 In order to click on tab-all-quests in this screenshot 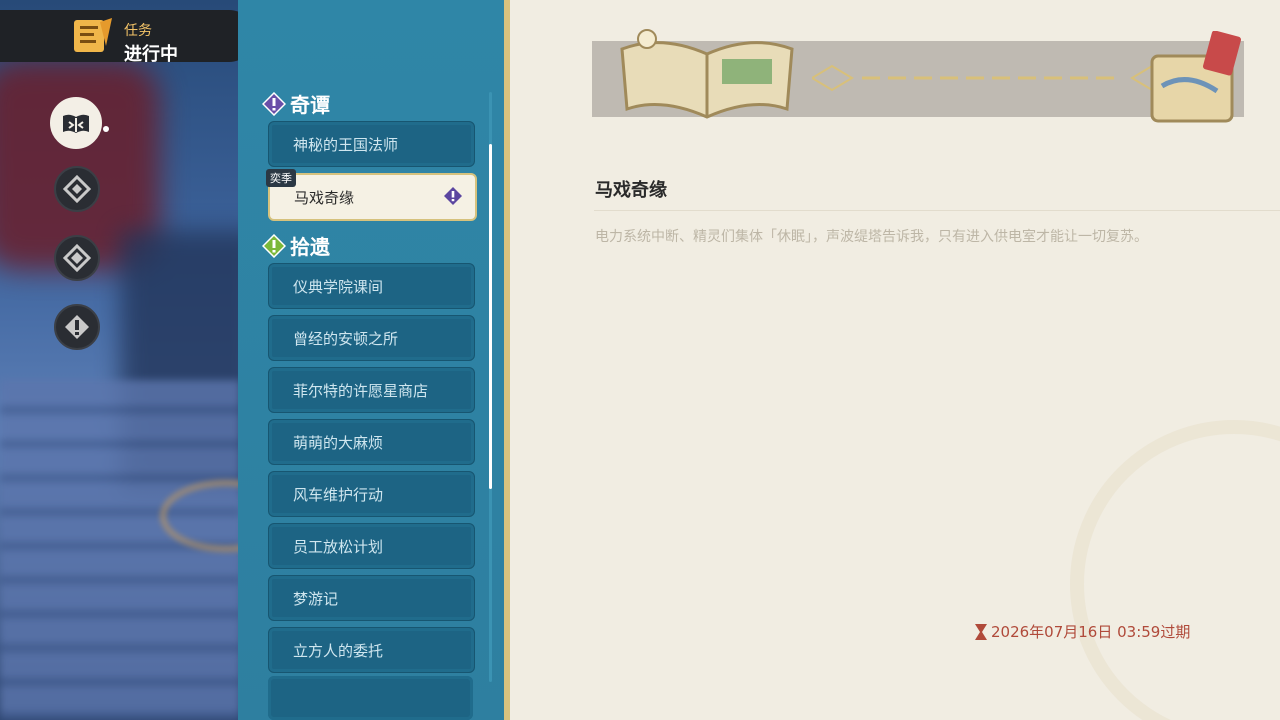, I will do `click(76, 123)`.